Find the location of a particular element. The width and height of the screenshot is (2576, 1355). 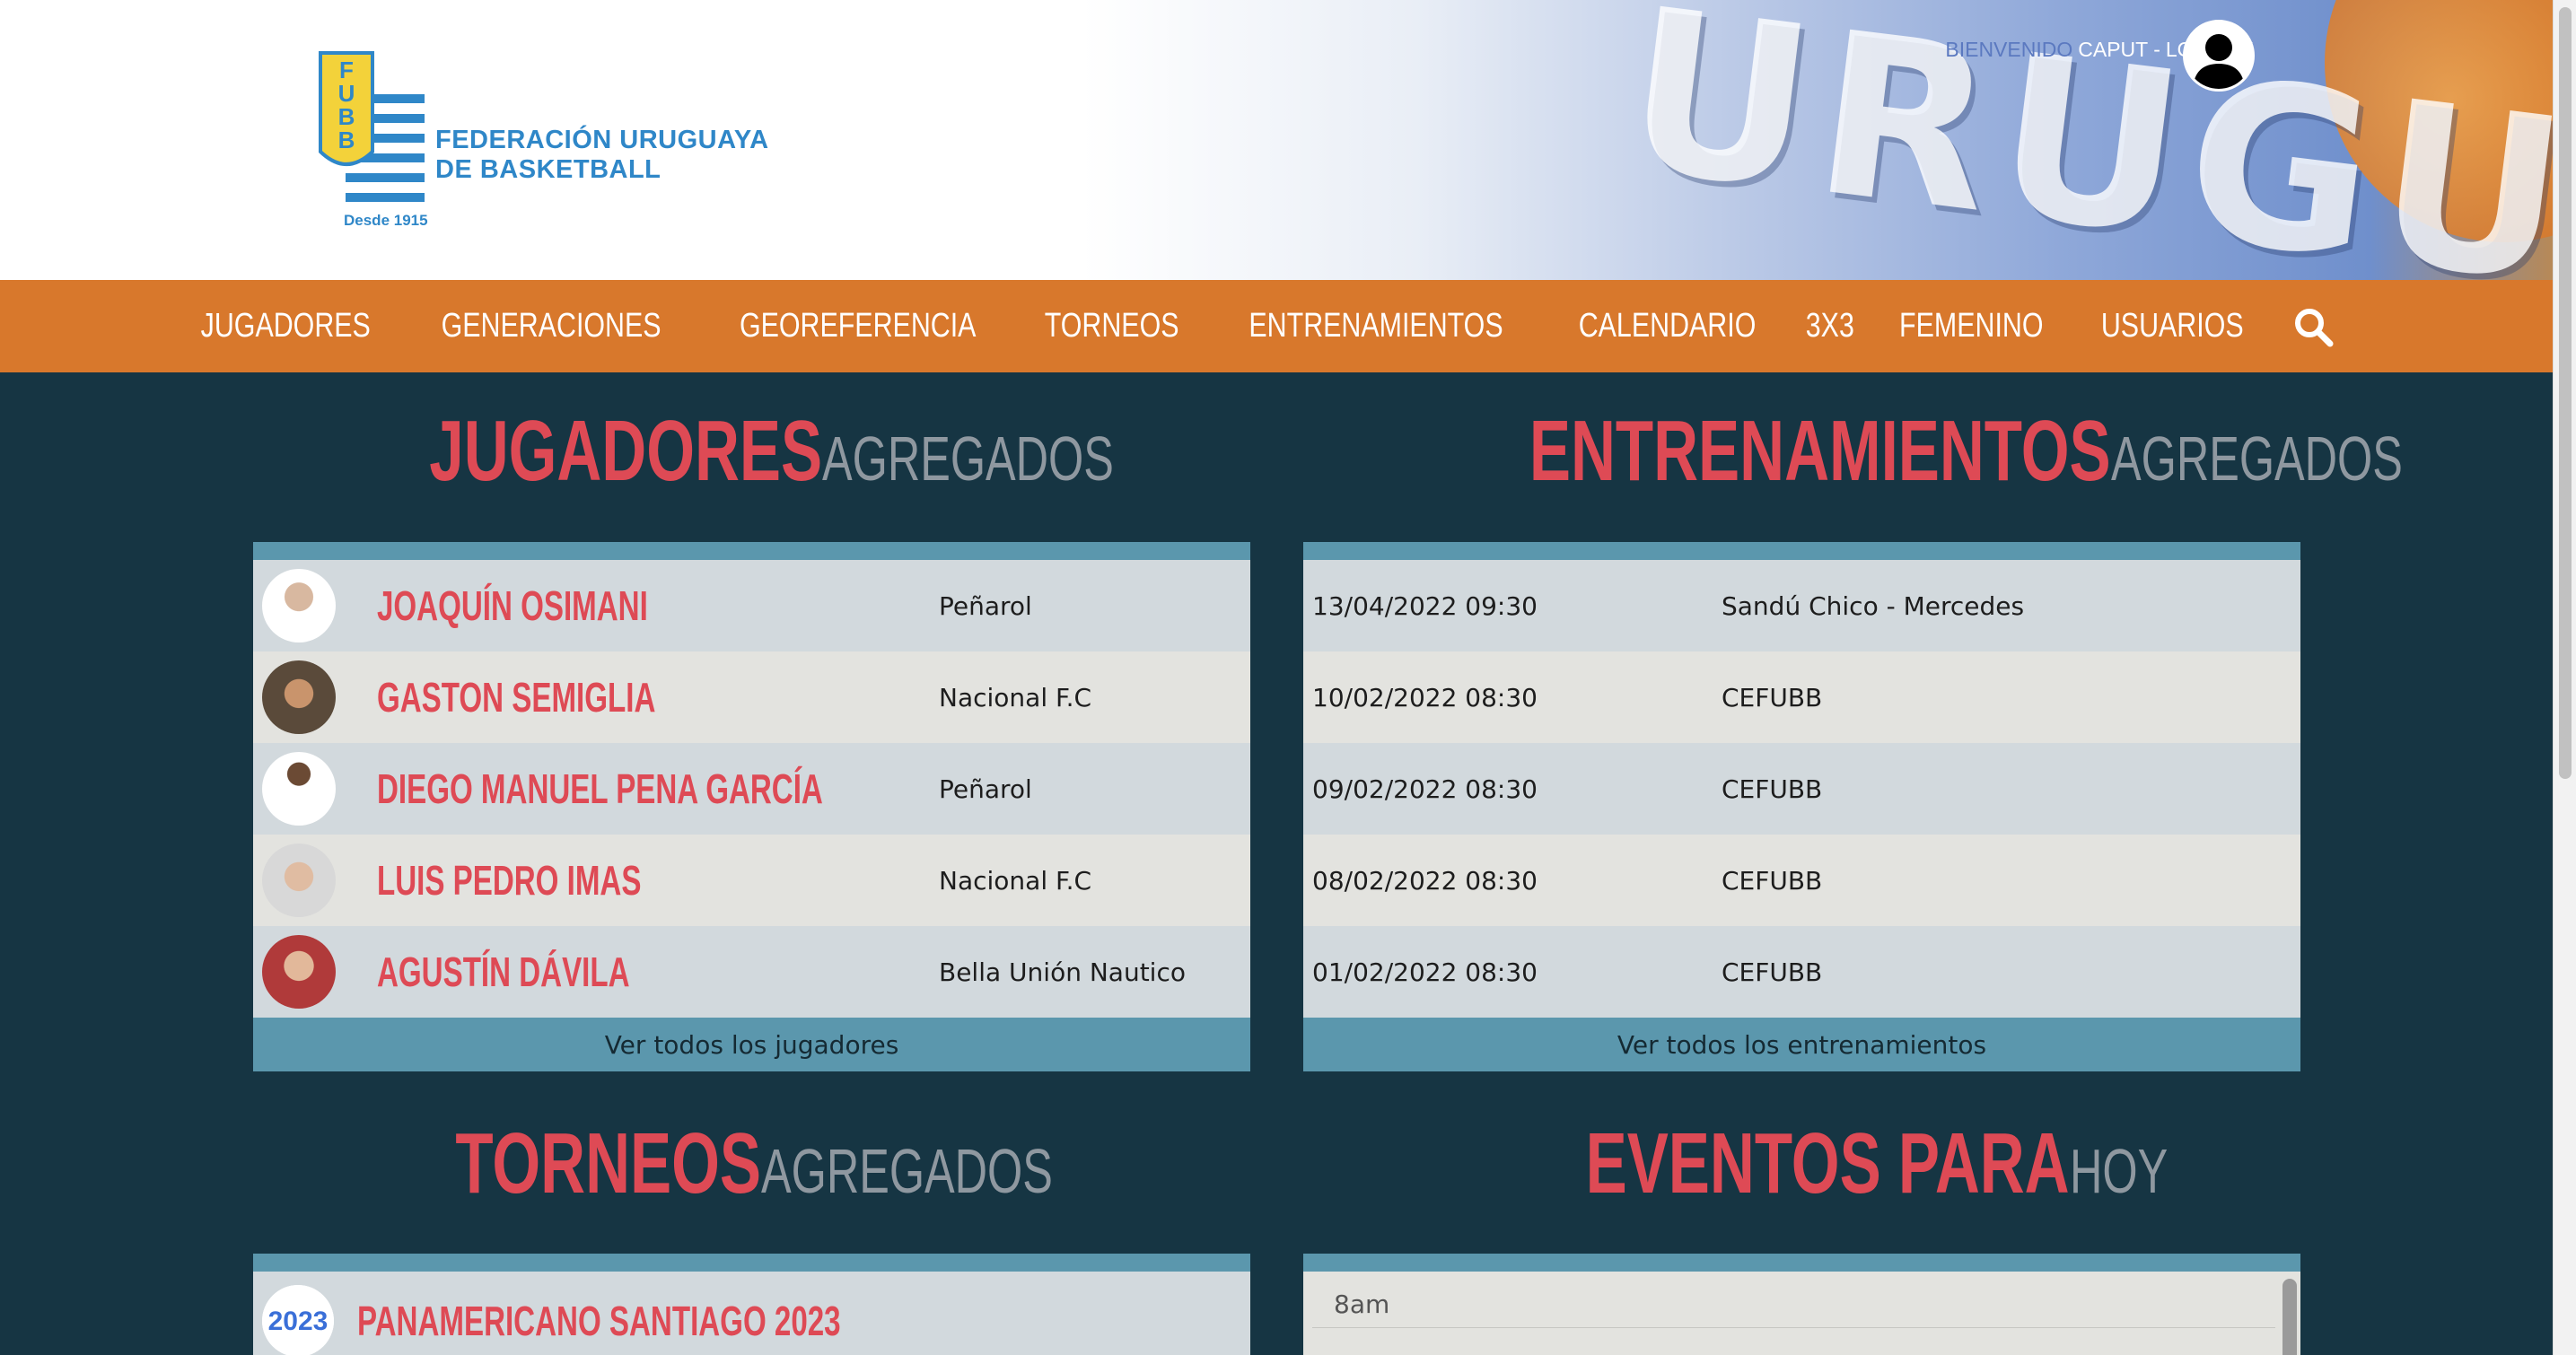

tournaments-title-bold: TORNEOS is located at coordinates (608, 1163).